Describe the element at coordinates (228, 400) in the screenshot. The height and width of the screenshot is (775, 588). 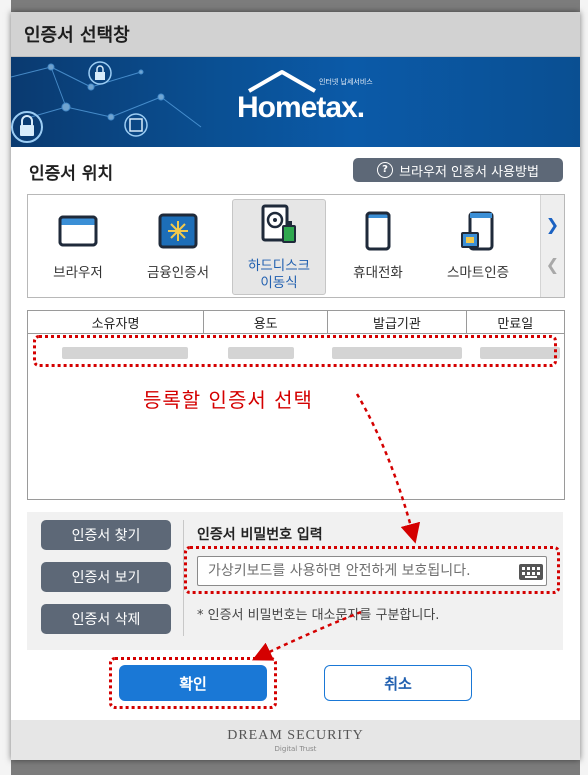
I see `select-cert-annotation: 등록할 인증서 선택` at that location.